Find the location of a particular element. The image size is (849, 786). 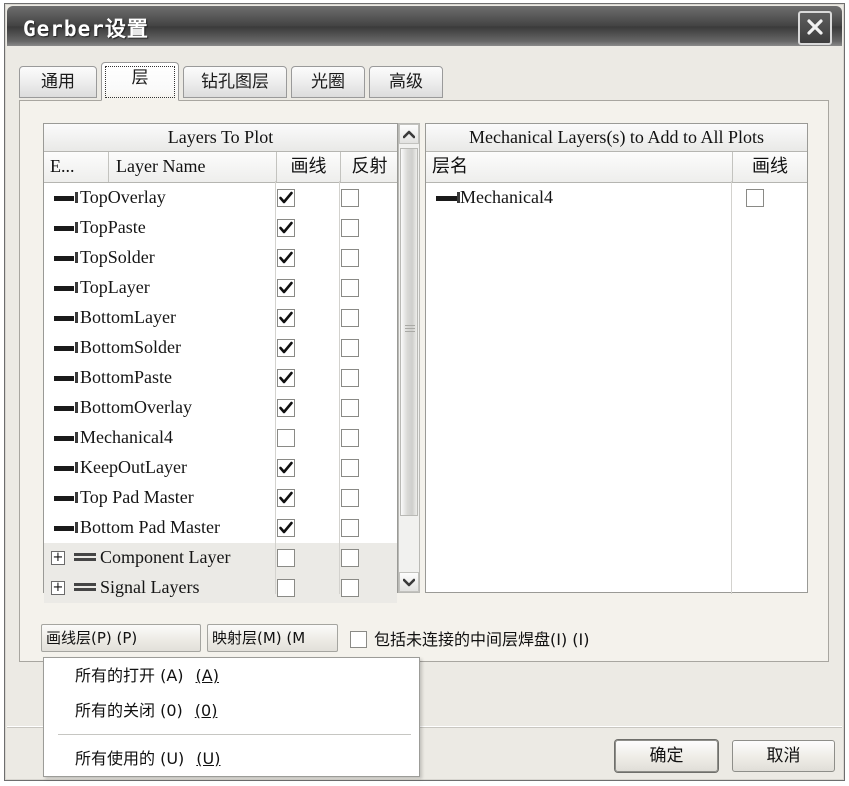

table-row: TopLayer is located at coordinates (220, 288).